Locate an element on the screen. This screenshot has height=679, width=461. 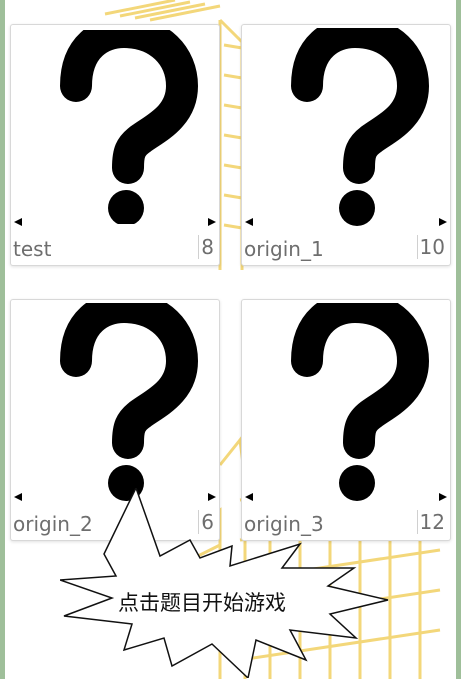
puzzle-count: 10 is located at coordinates (431, 247).